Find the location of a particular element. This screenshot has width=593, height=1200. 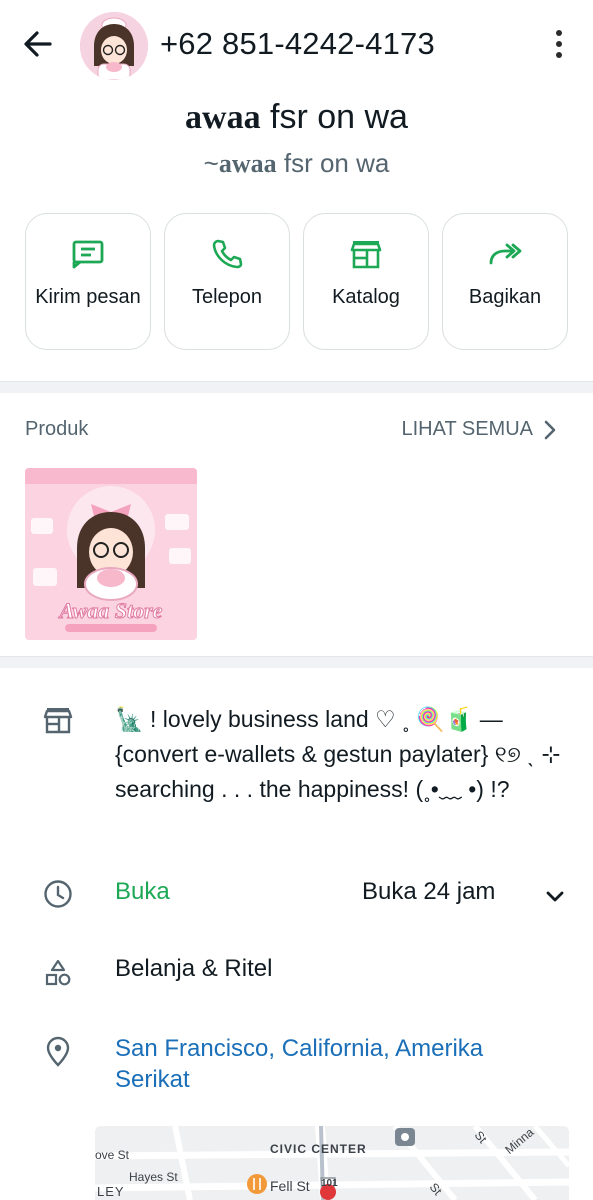

contact-phone-title: +62 851-4242-4173 is located at coordinates (297, 44).